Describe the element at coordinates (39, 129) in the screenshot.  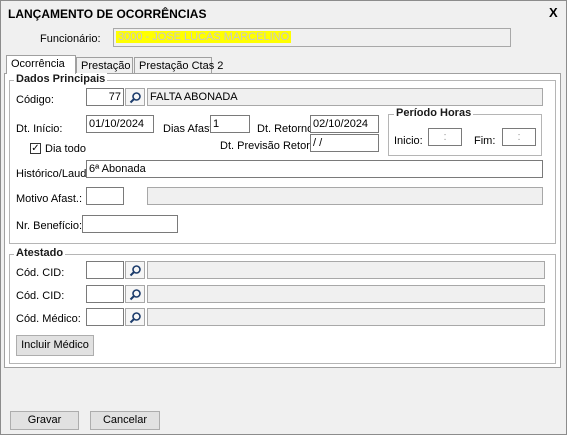
I see `dt-inicio-label: Dt. Início:` at that location.